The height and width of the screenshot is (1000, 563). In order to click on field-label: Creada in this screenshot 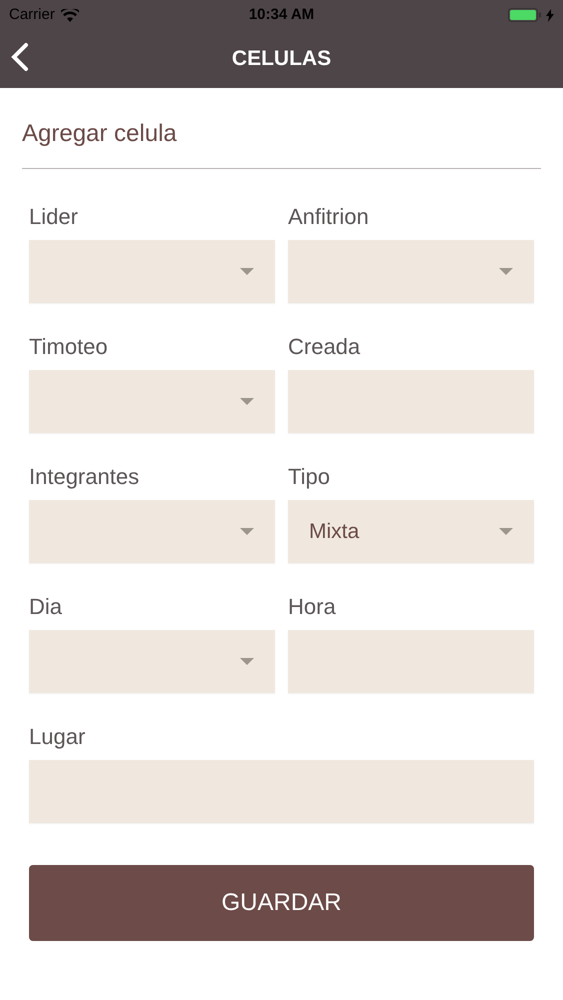, I will do `click(325, 346)`.